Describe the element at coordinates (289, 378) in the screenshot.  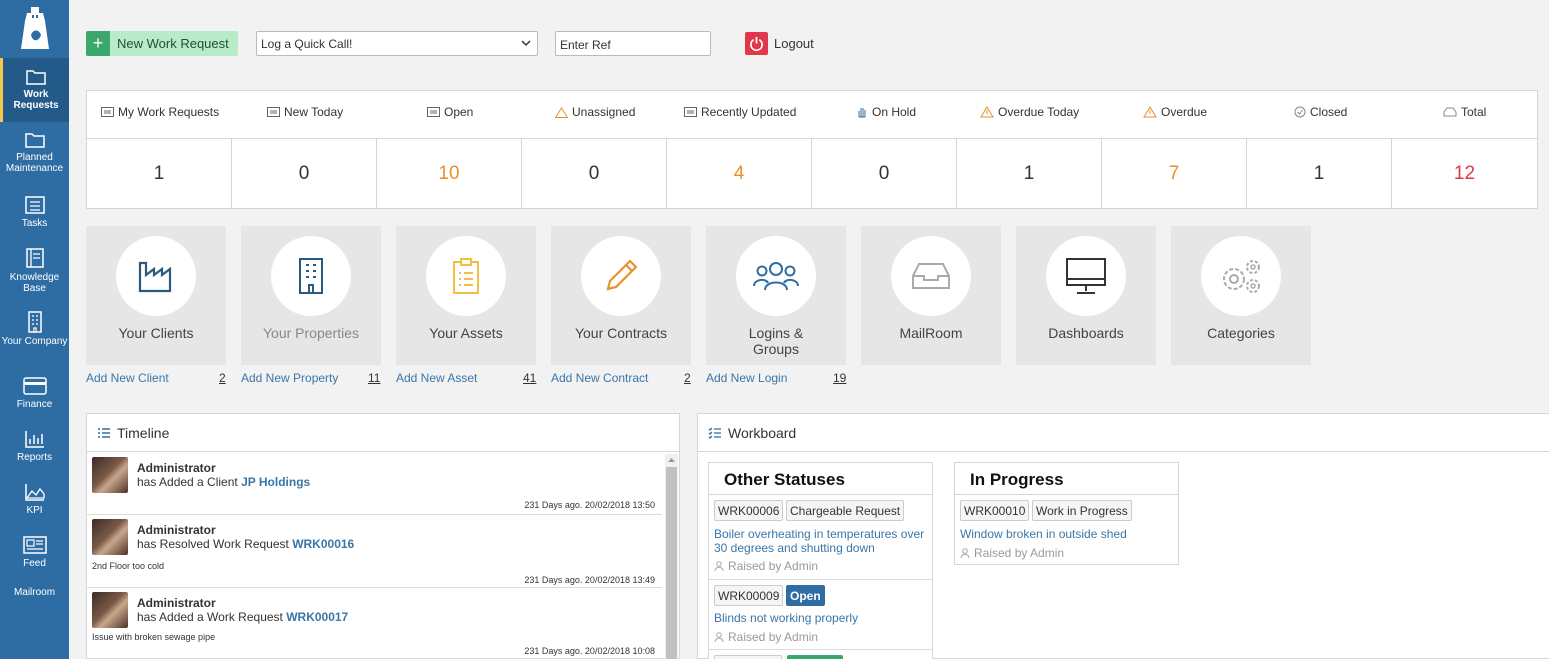
I see `add-new-property-link: Add New Property` at that location.